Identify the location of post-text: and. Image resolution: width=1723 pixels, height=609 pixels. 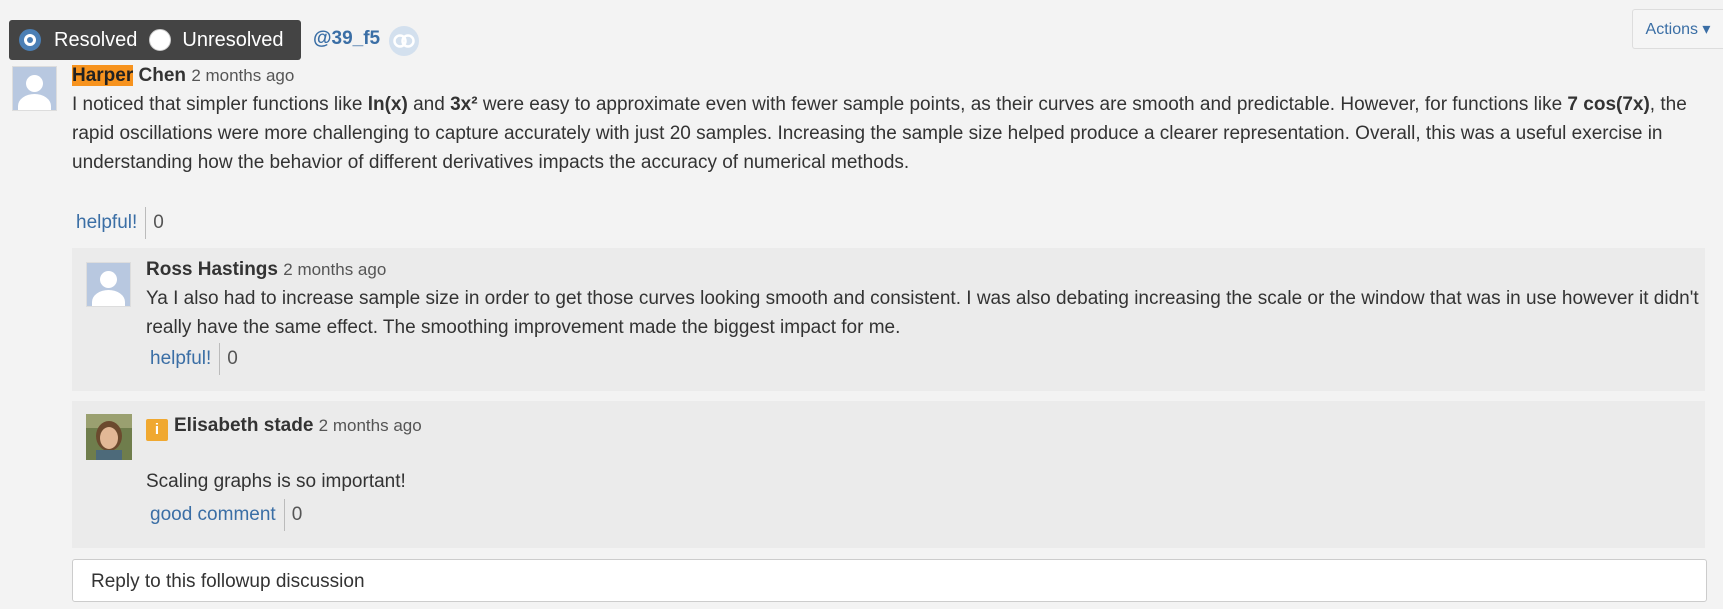
(429, 104).